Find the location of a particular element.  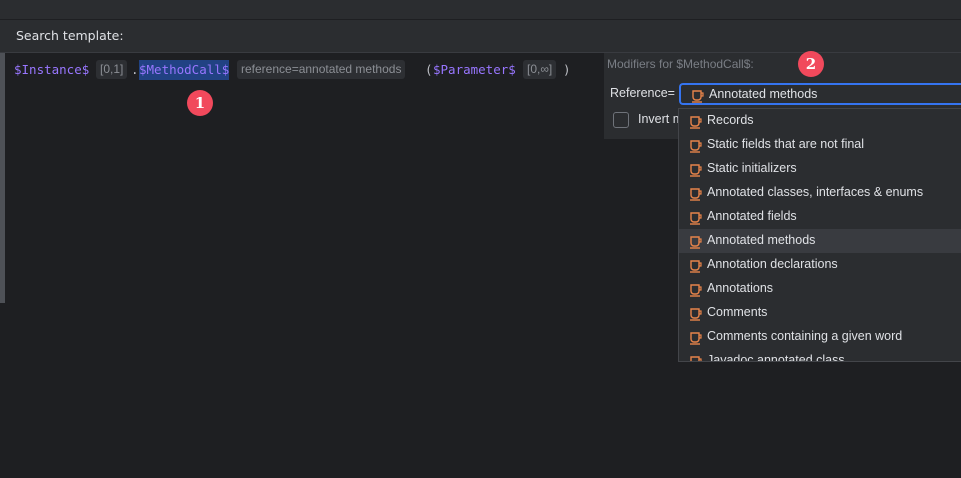

dropdown-item-records: Records is located at coordinates (820, 121).